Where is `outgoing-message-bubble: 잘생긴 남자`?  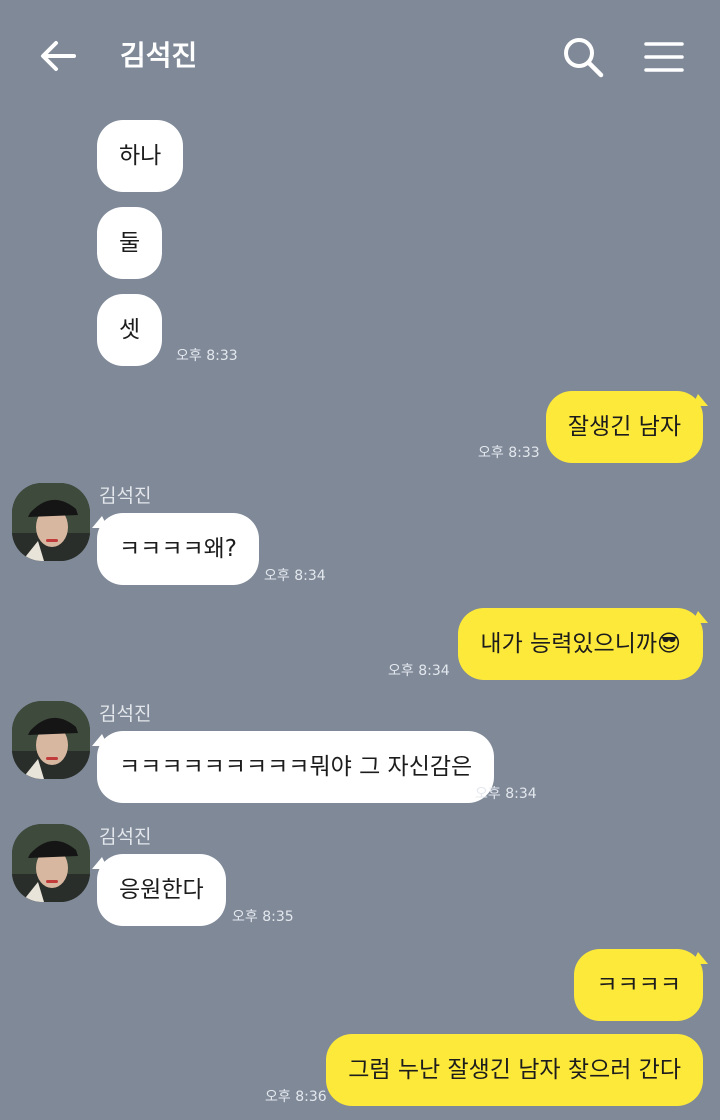 outgoing-message-bubble: 잘생긴 남자 is located at coordinates (624, 427).